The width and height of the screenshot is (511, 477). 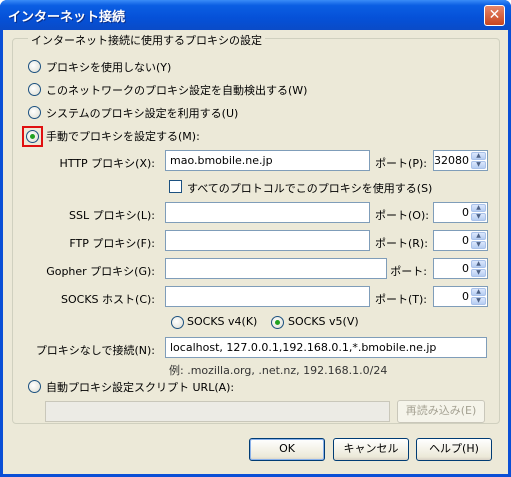 I want to click on radio-system-proxy, so click(x=34, y=112).